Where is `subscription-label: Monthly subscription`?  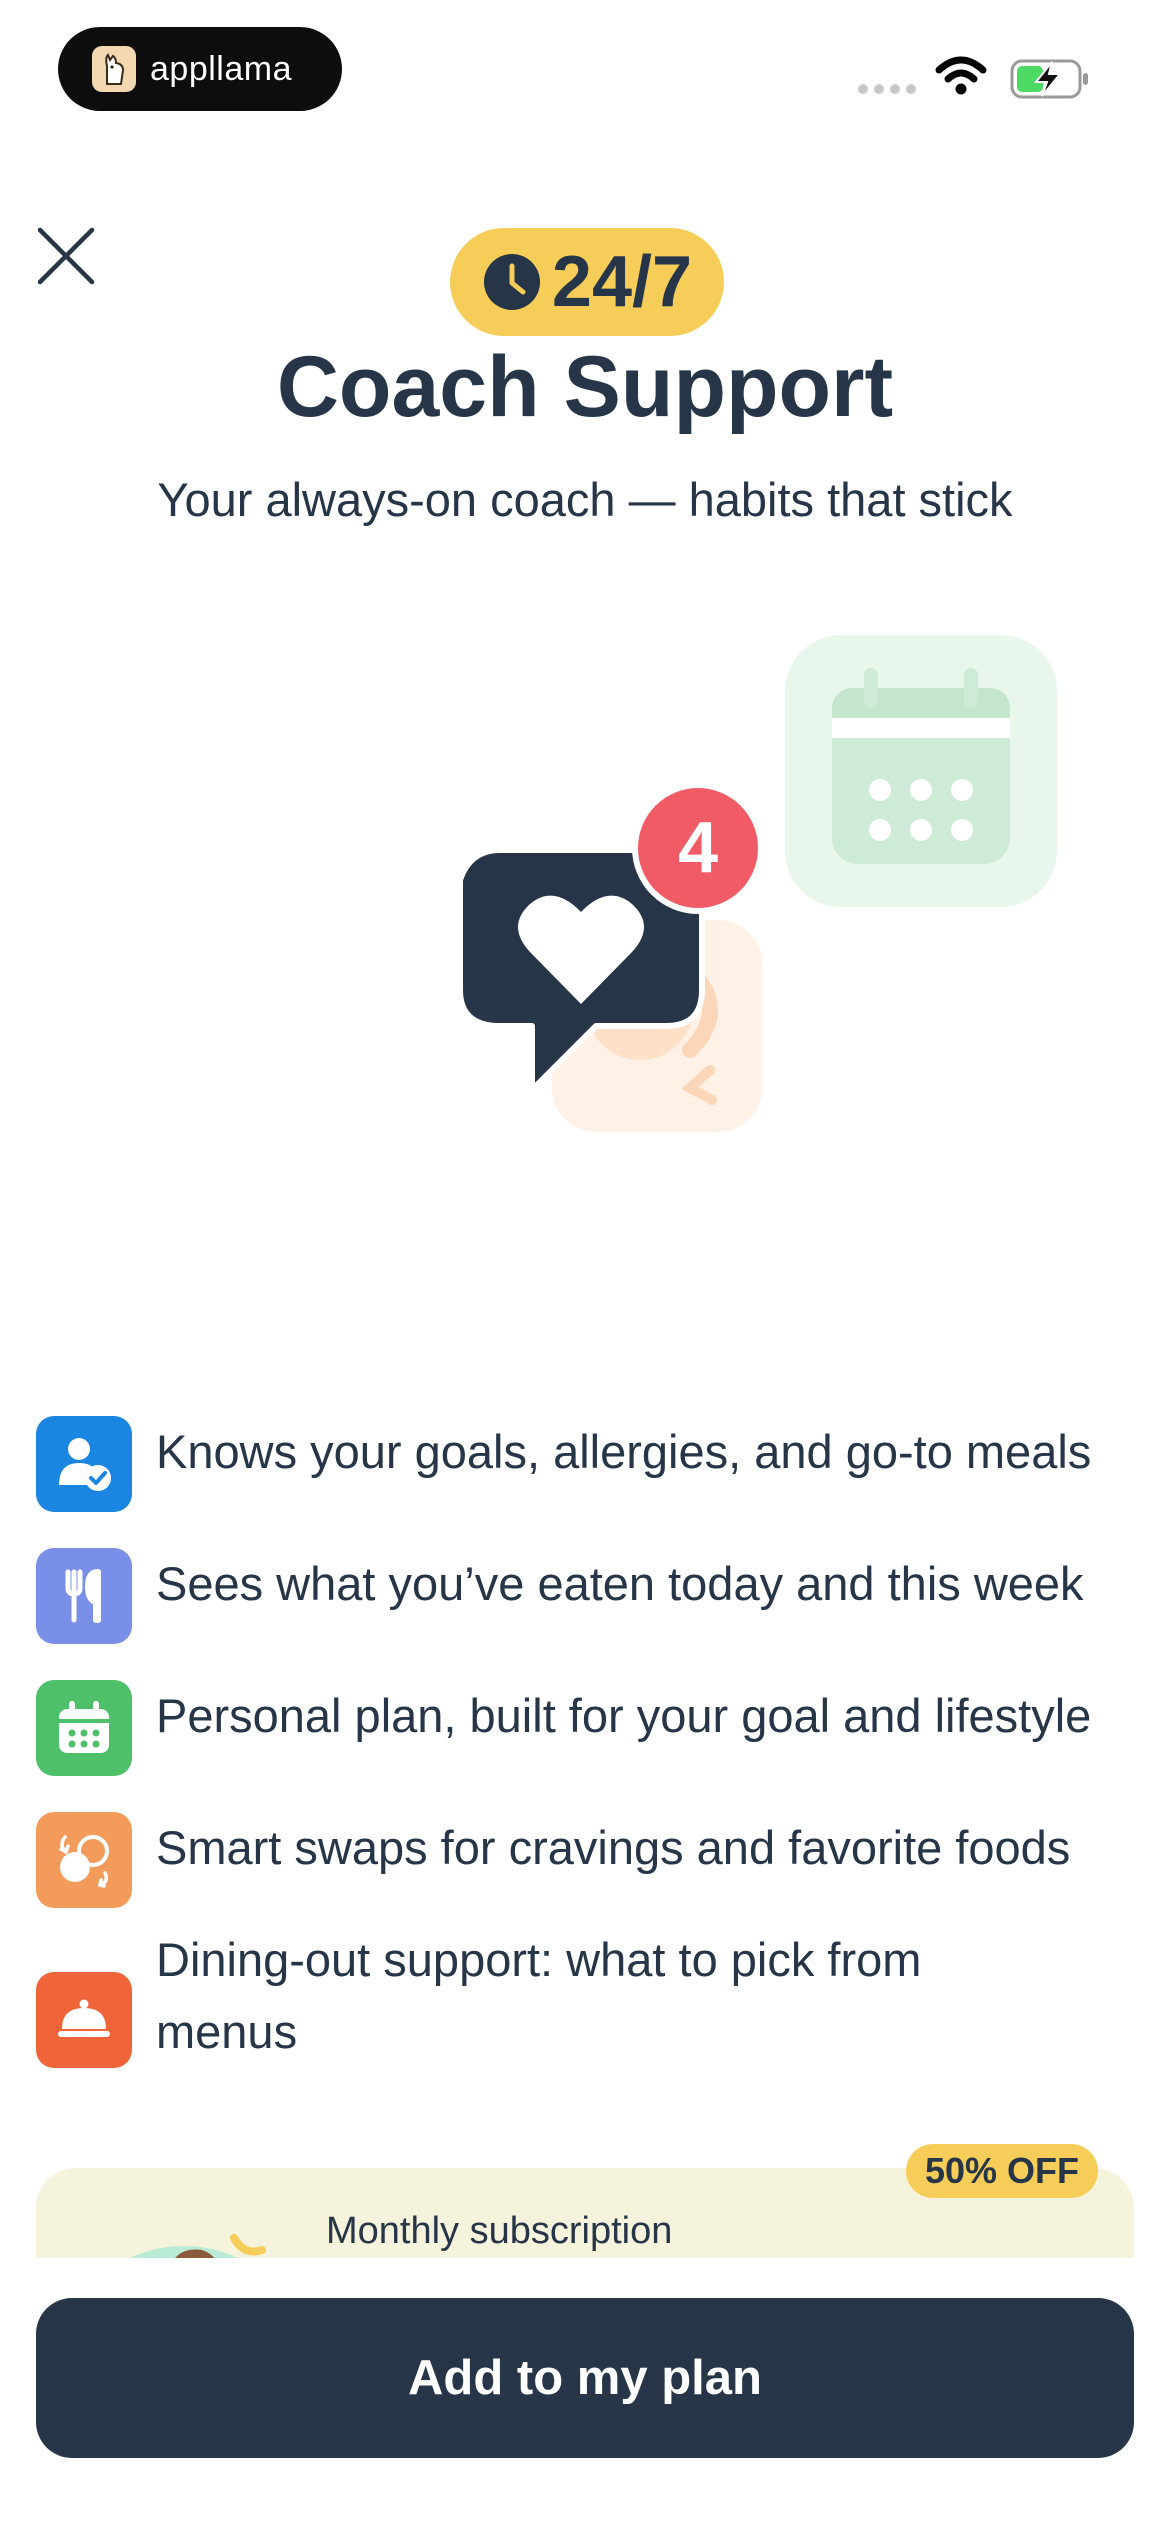 subscription-label: Monthly subscription is located at coordinates (499, 2231).